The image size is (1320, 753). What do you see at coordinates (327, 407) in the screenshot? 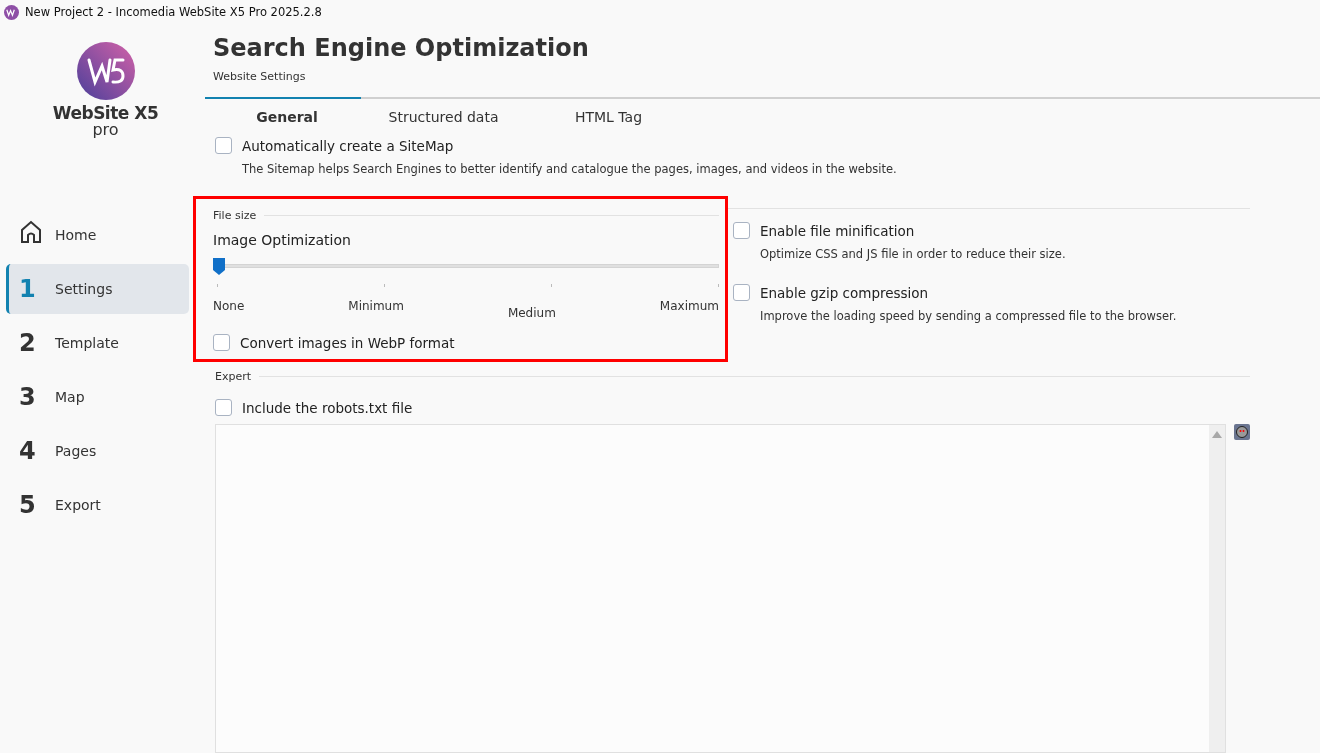
I see `checkbox-label: Include the robots.txt file` at bounding box center [327, 407].